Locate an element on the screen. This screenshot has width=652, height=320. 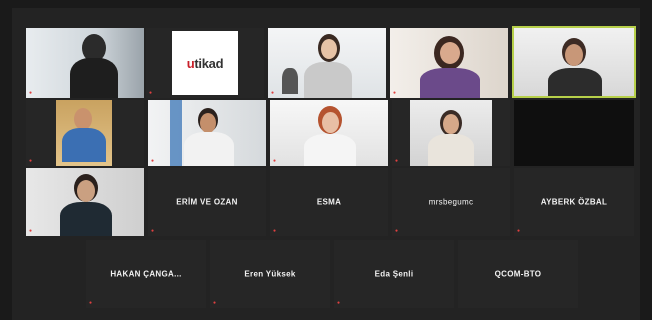
video-tile: AYBERK ÖZBAL ● is located at coordinates (574, 202).